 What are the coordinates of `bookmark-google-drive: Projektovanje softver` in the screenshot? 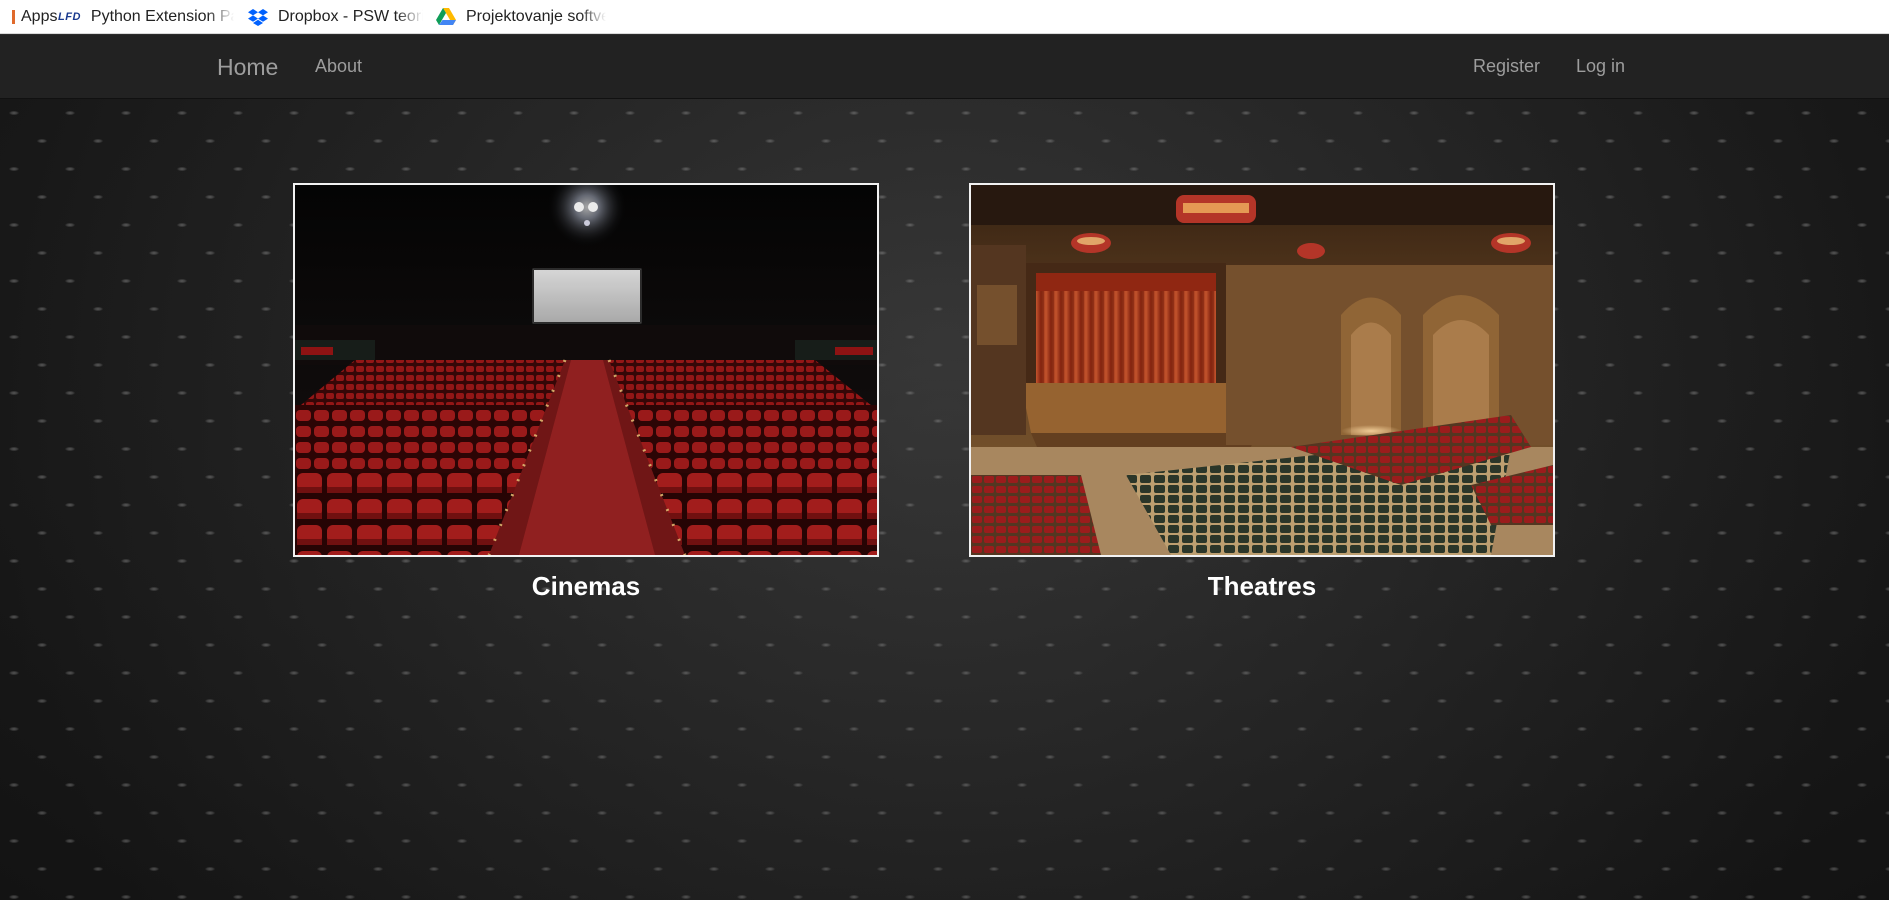 It's located at (521, 17).